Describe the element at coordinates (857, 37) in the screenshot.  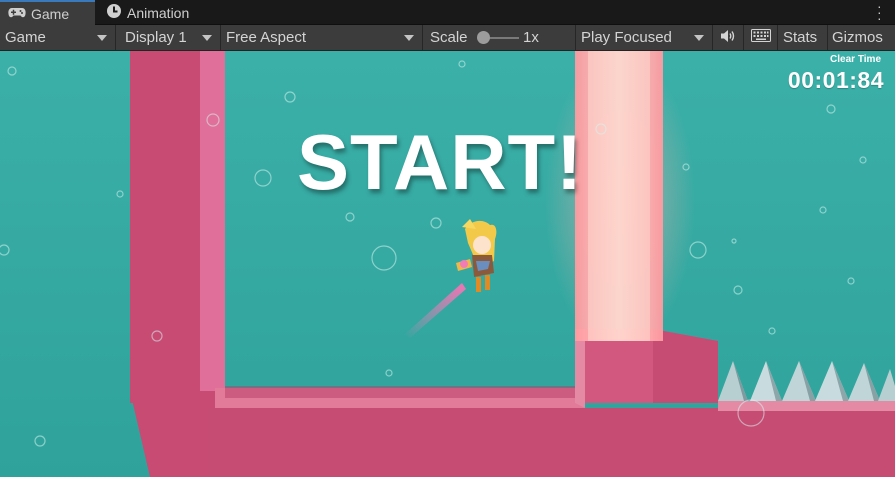
I see `gizmos-label: Gizmos` at that location.